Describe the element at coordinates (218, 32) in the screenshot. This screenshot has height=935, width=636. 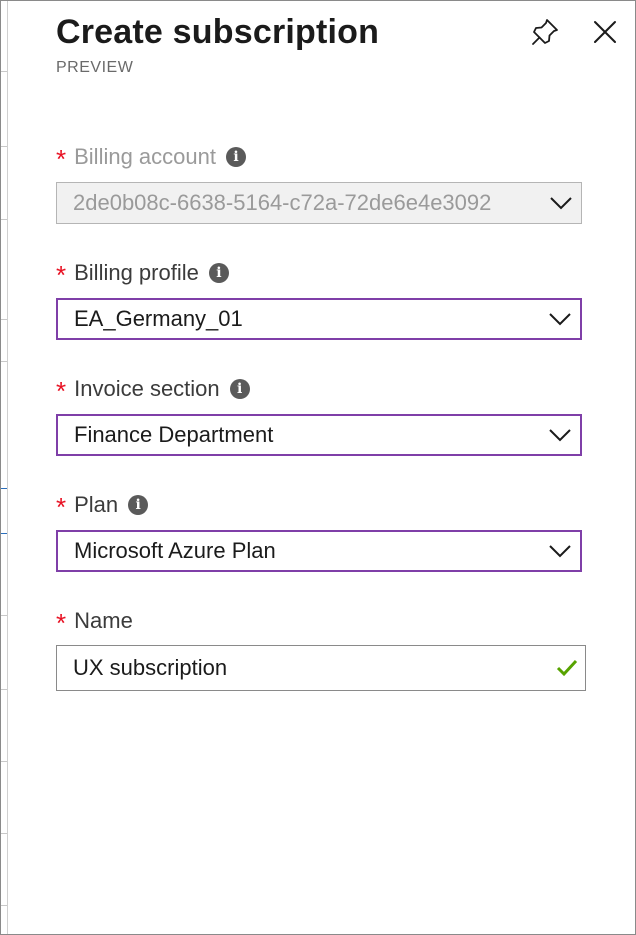
I see `page-title: Create subscription` at that location.